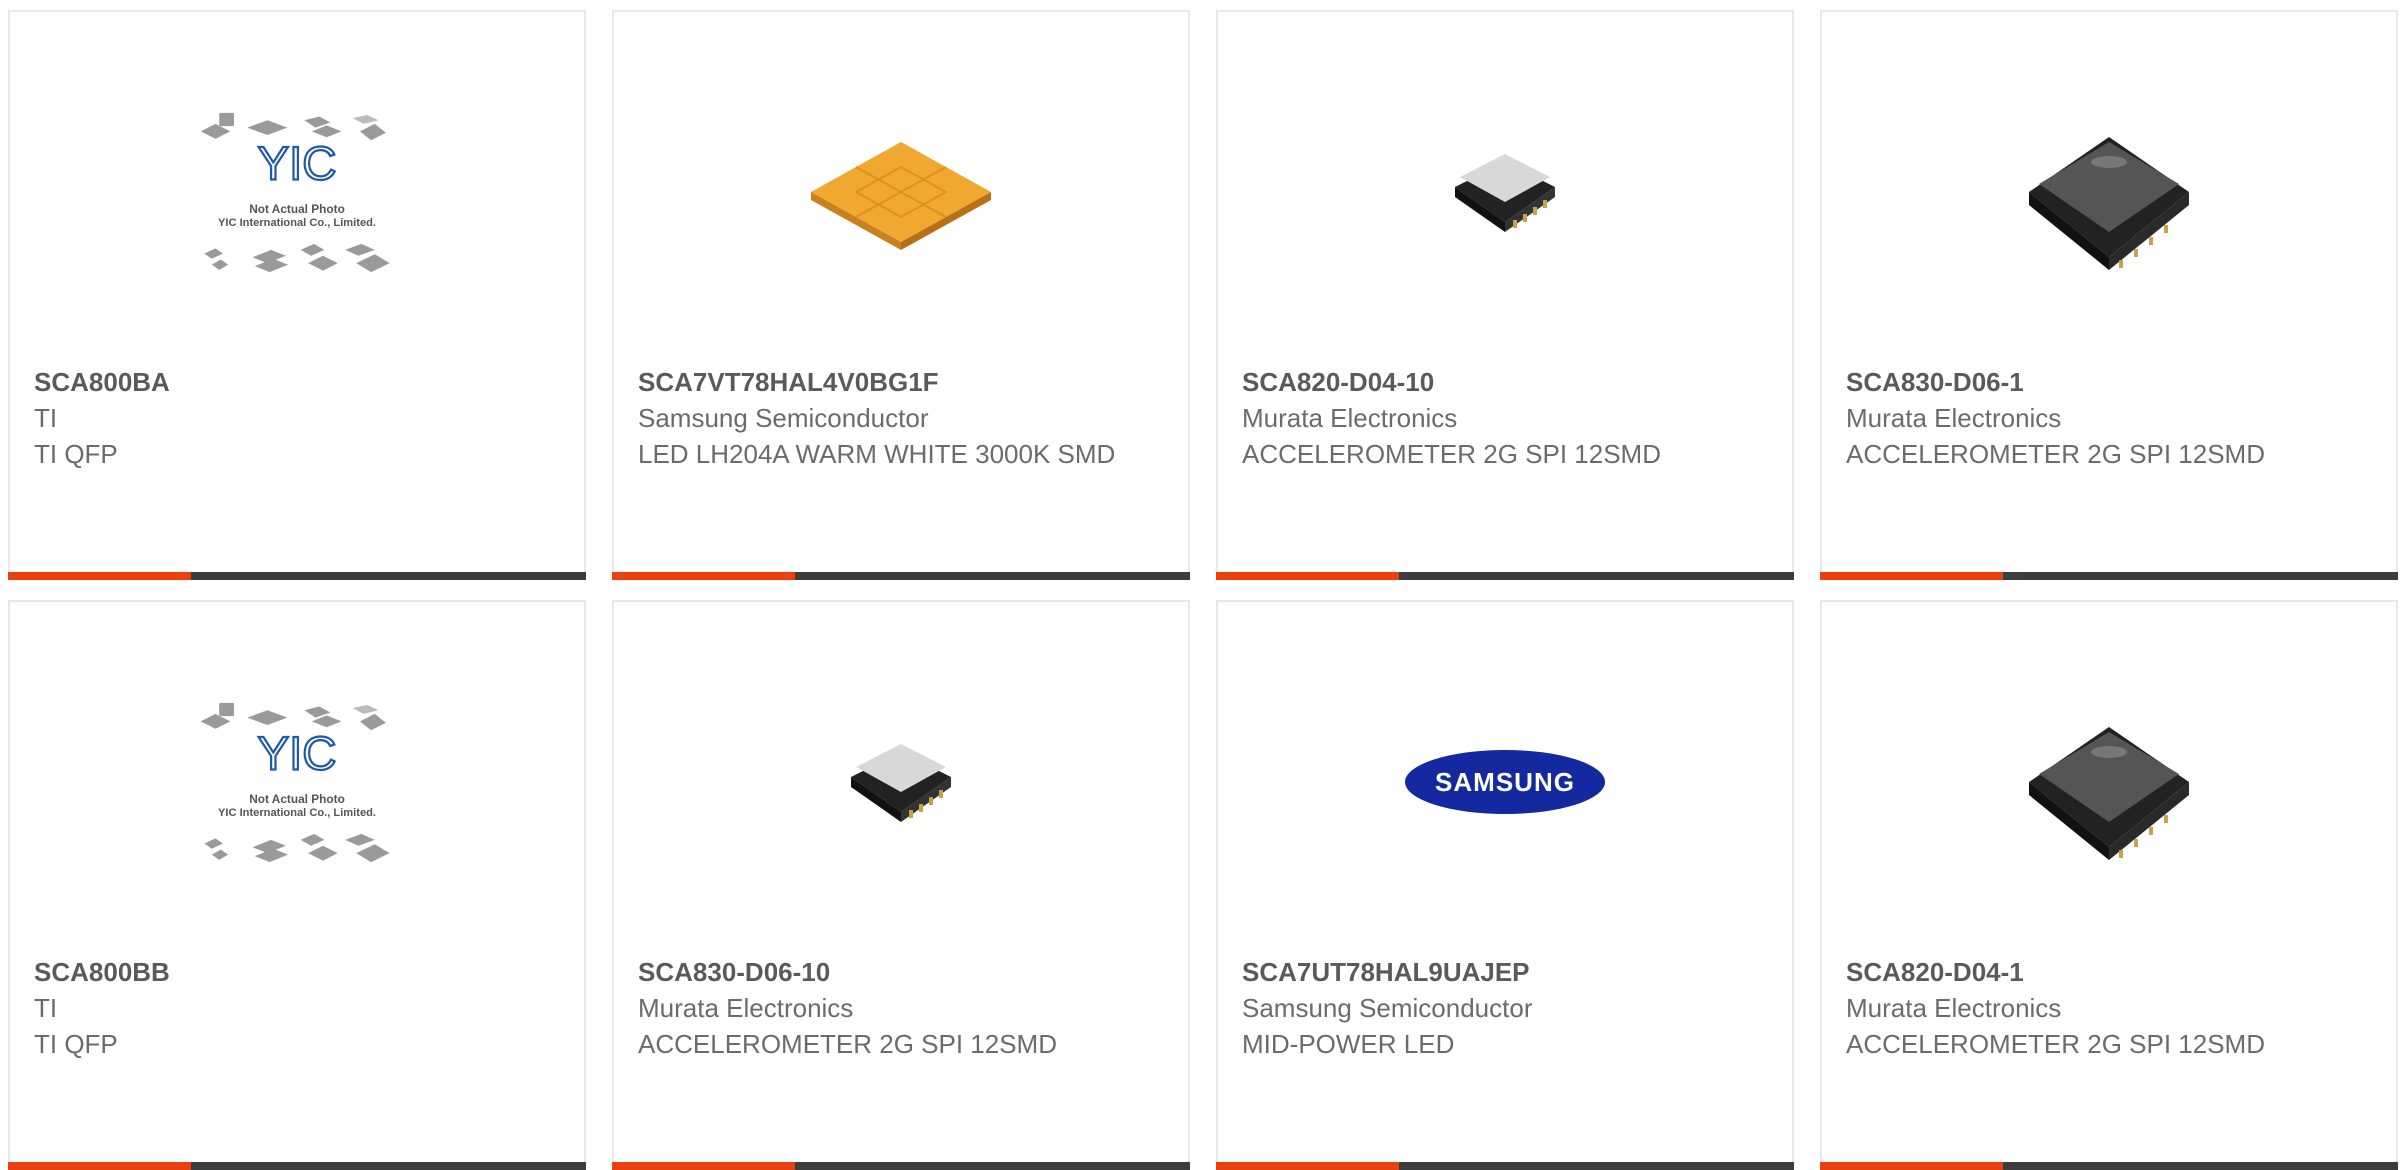  I want to click on part-number: SCA830-D06-1, so click(2111, 382).